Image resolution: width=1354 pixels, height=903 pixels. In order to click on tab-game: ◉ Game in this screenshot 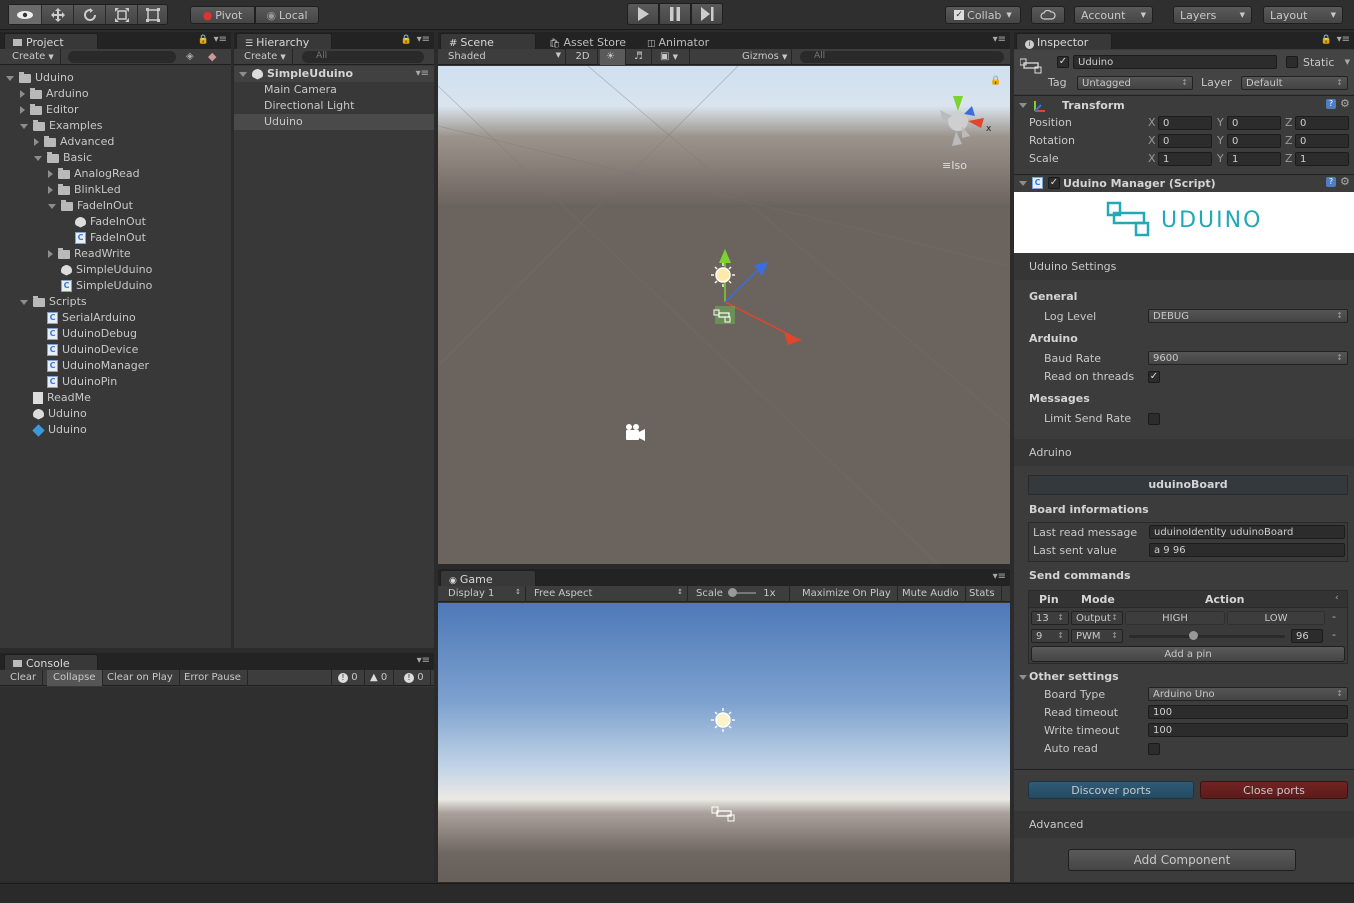, I will do `click(488, 578)`.